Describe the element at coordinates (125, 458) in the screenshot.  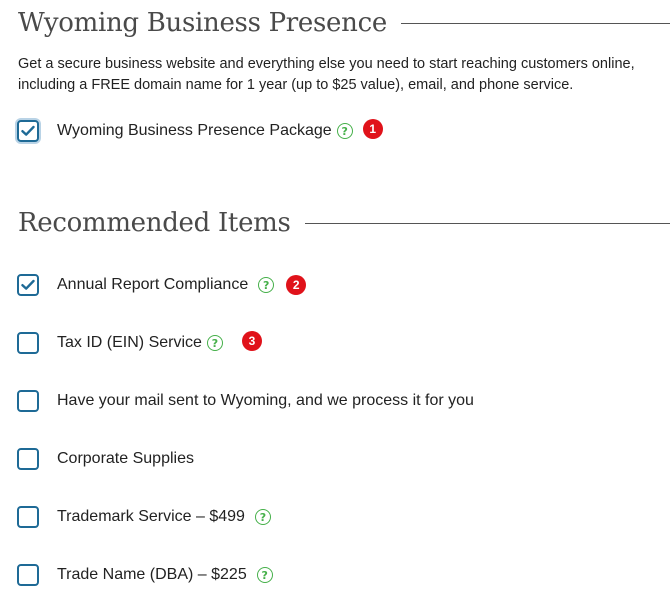
I see `corporate-supplies-label: Corporate Supplies` at that location.